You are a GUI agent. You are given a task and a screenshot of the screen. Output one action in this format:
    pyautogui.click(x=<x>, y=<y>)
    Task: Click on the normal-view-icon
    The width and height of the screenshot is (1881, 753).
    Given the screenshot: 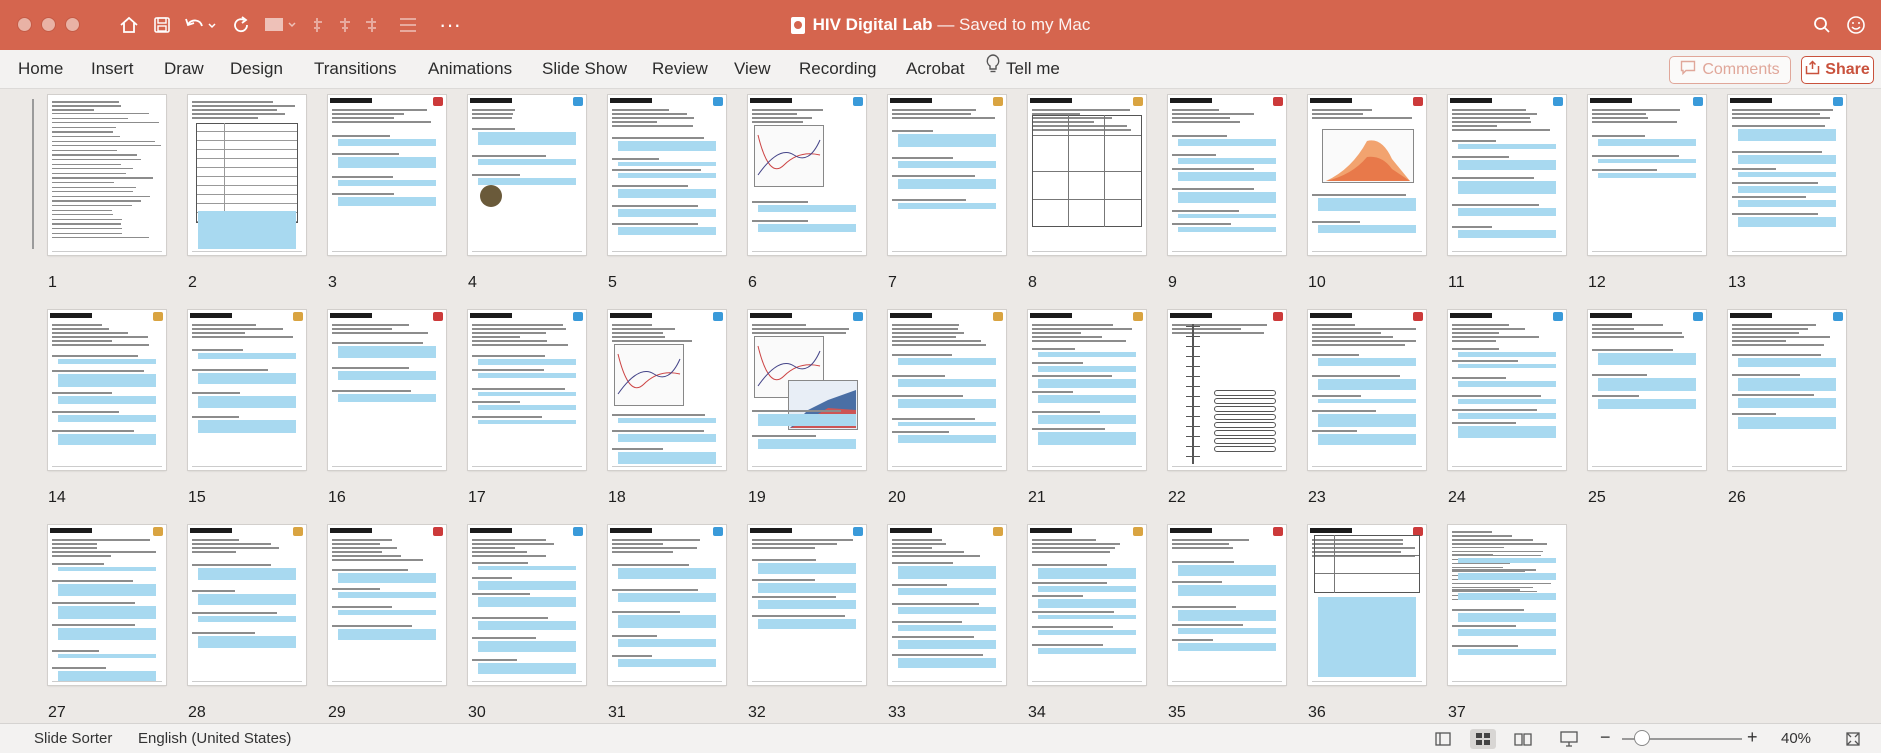 What is the action you would take?
    pyautogui.click(x=1443, y=739)
    